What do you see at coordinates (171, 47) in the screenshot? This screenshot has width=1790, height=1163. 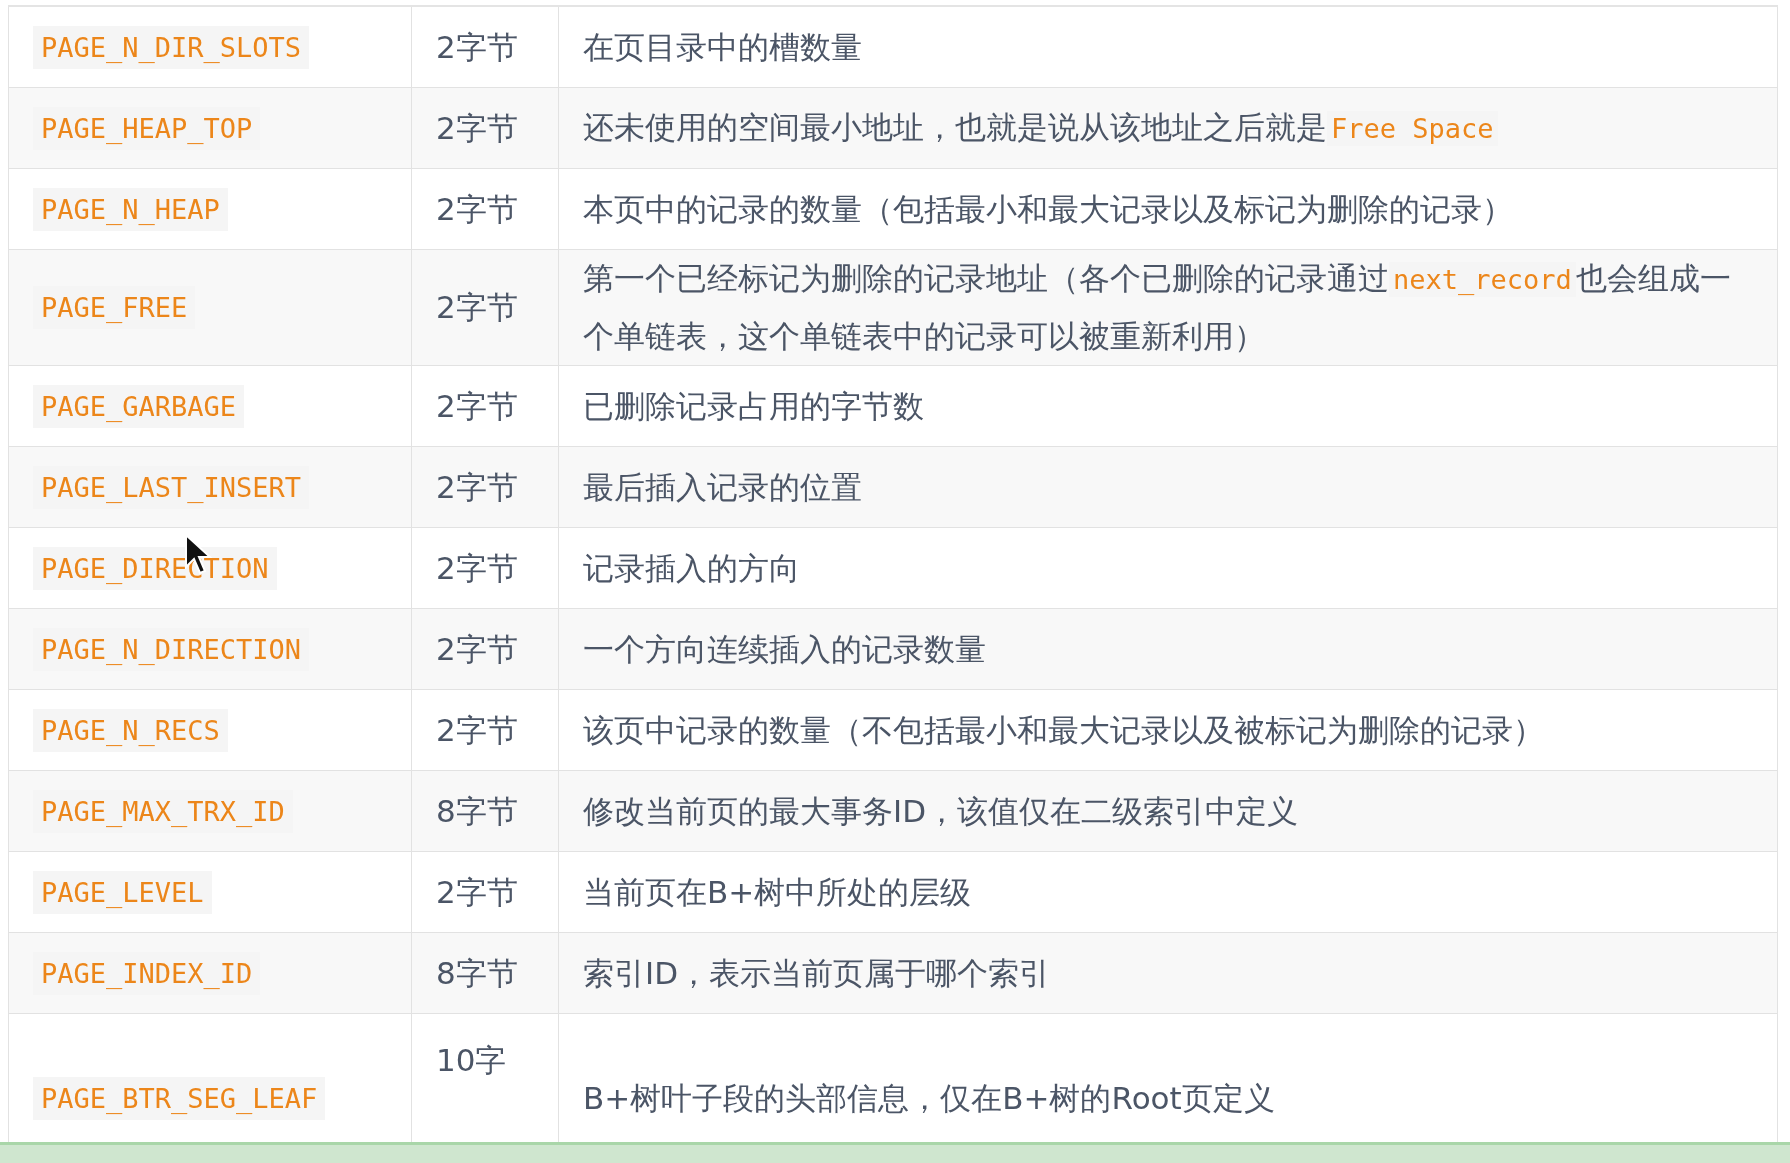 I see `field-name: PAGE_N_DIR_SLOTS` at bounding box center [171, 47].